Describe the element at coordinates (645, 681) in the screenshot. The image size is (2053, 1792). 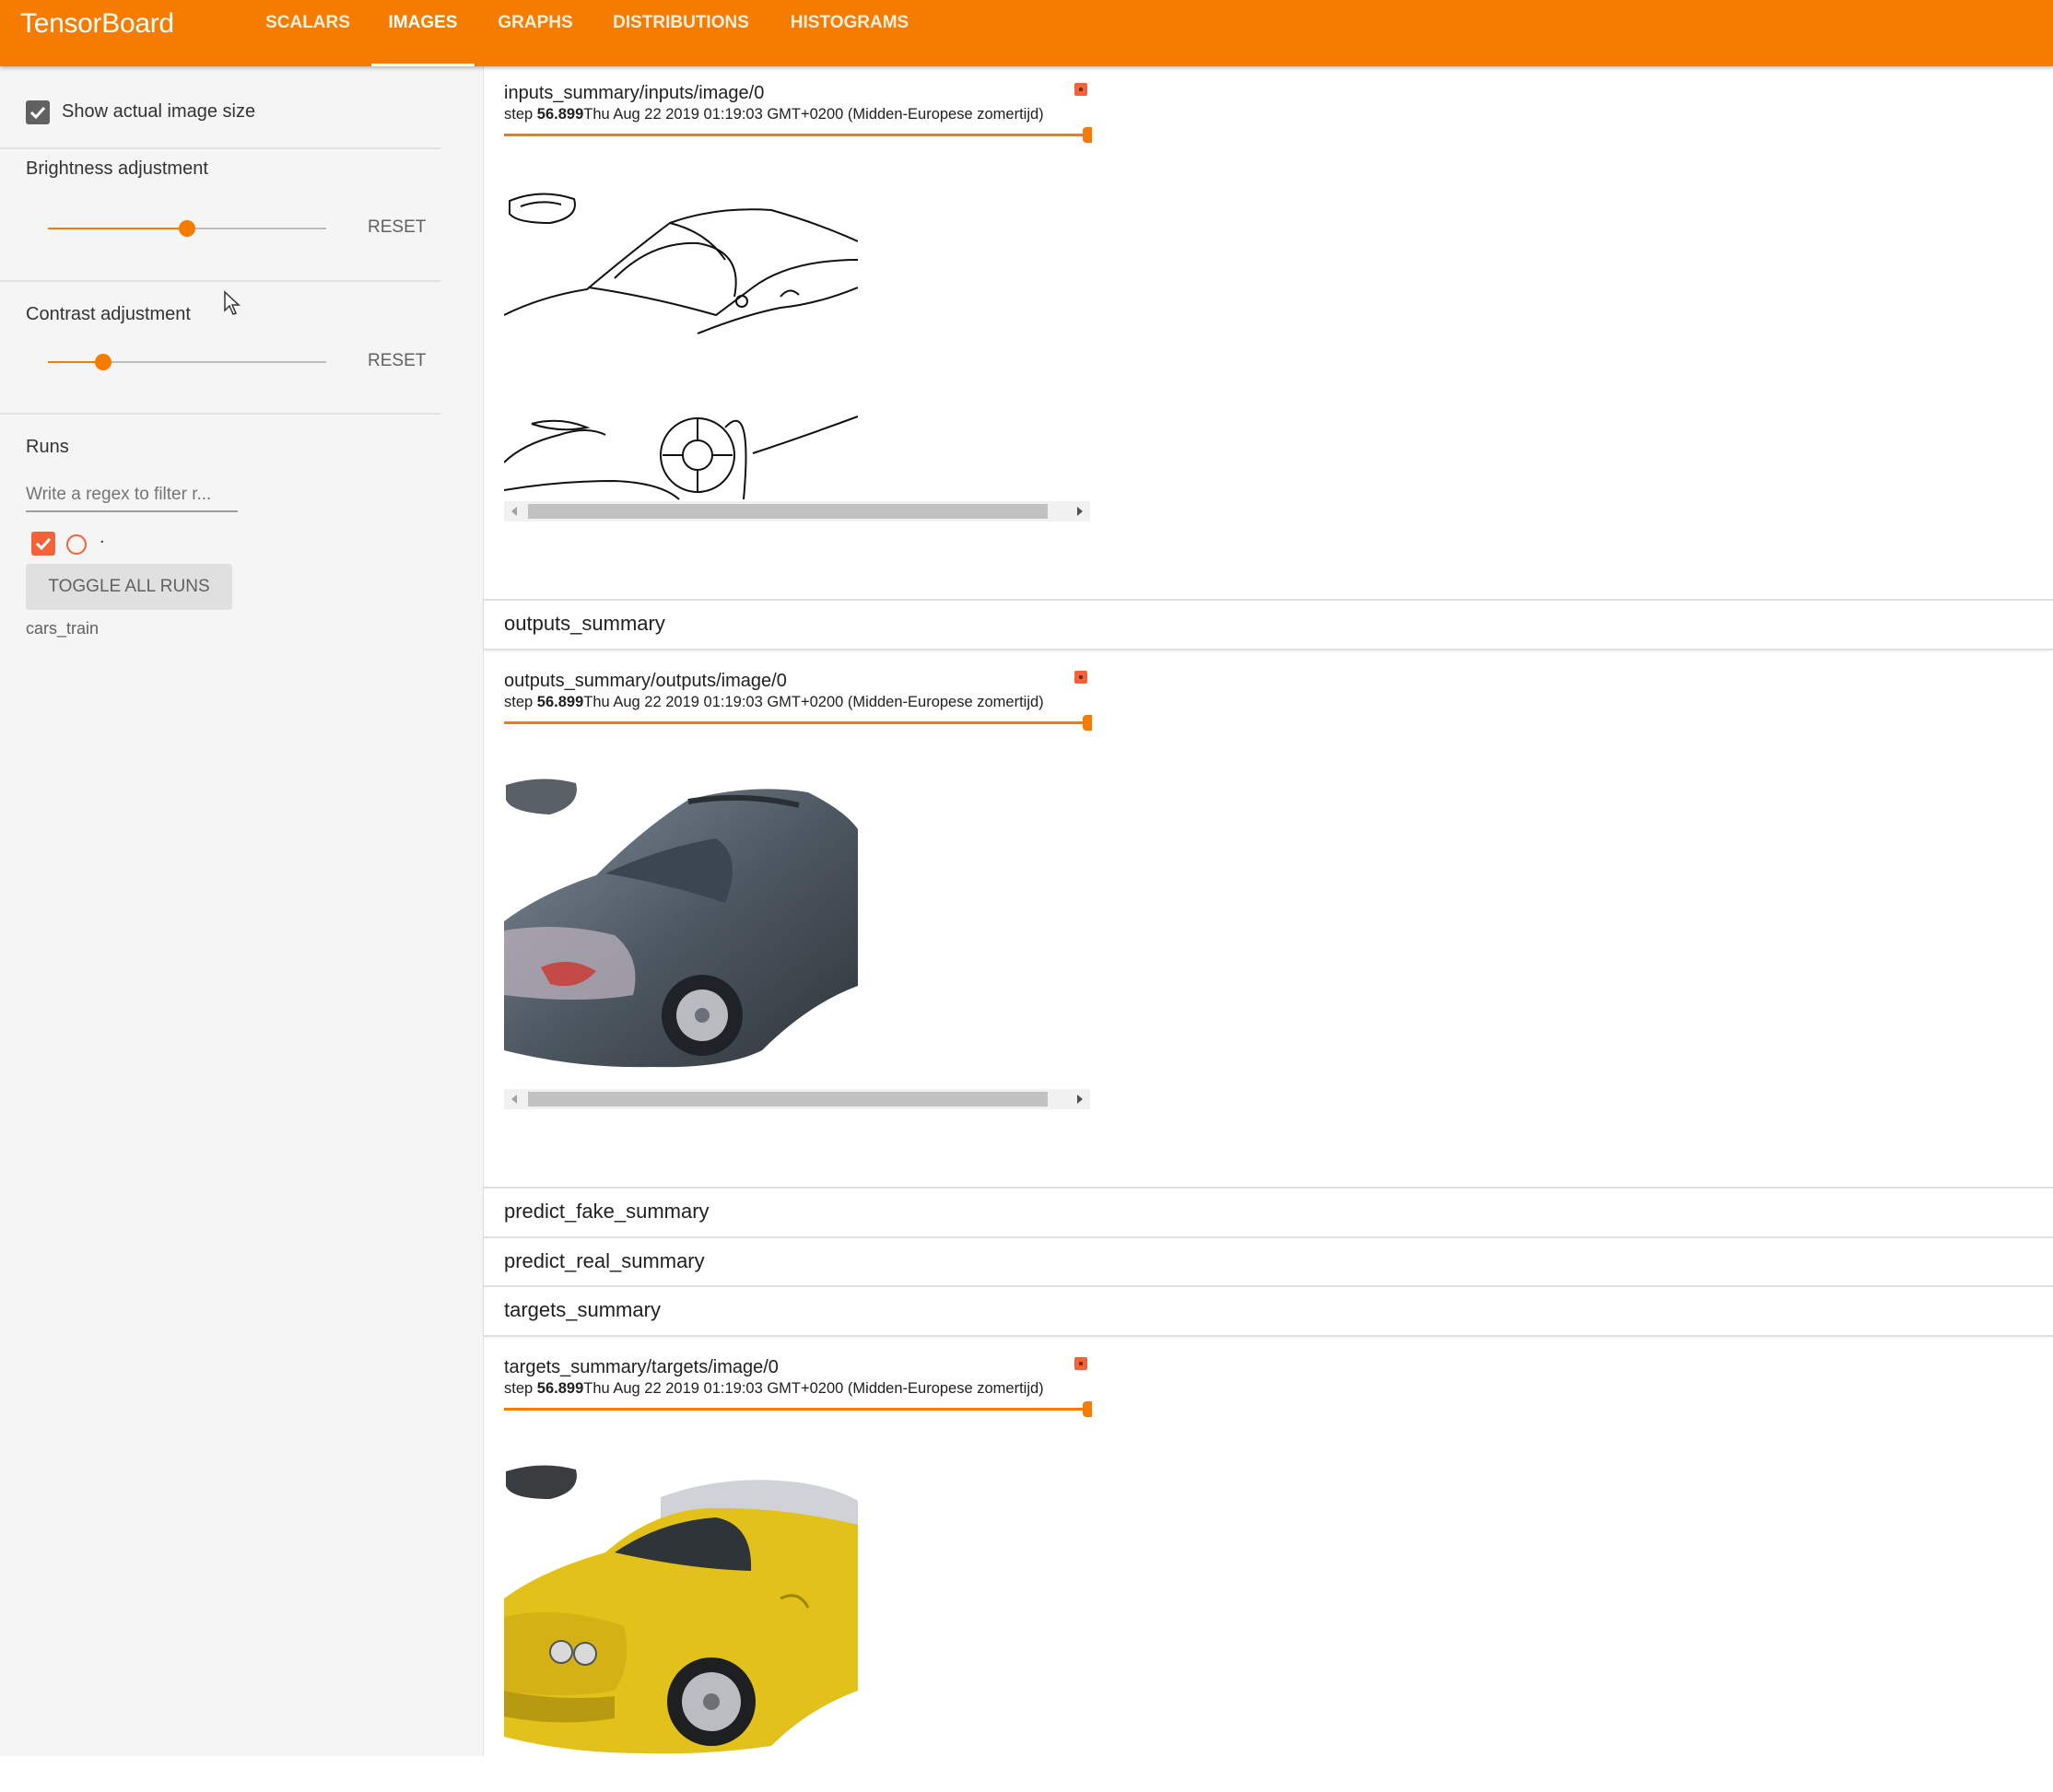
I see `card-title: outputs_summary/outputs/image/0` at that location.